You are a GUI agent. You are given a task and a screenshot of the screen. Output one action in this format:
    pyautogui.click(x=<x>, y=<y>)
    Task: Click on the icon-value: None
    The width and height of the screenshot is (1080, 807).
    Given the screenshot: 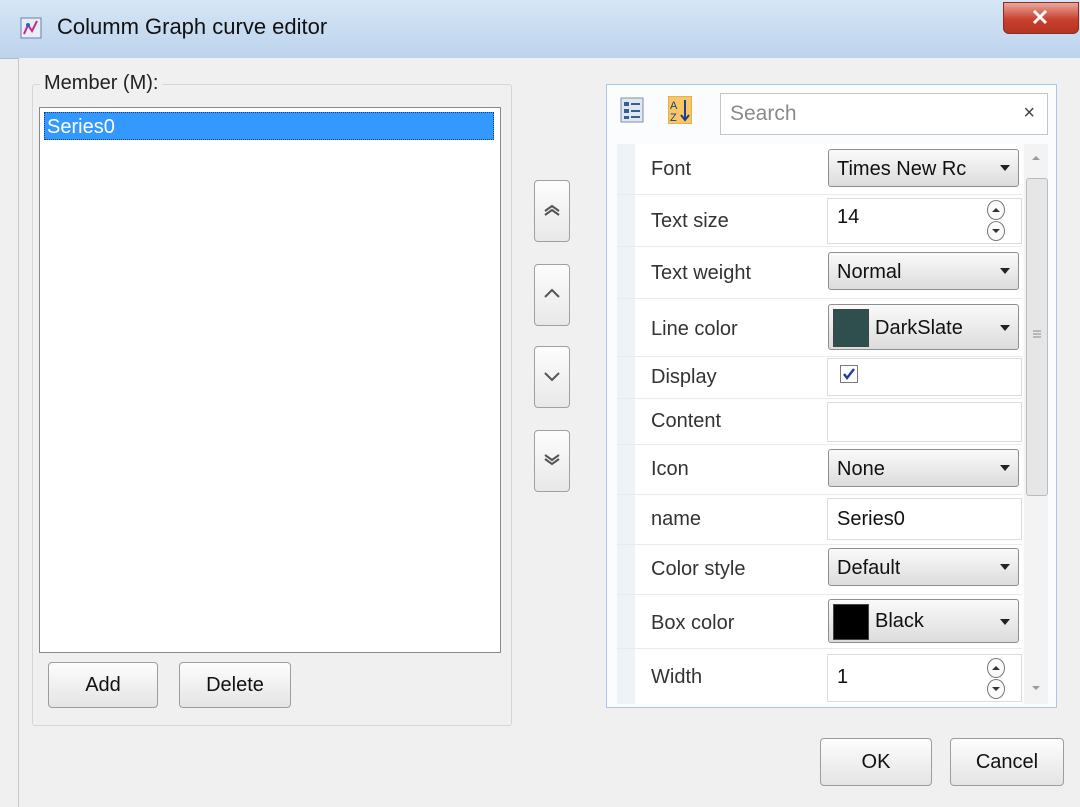 What is the action you would take?
    pyautogui.click(x=861, y=469)
    